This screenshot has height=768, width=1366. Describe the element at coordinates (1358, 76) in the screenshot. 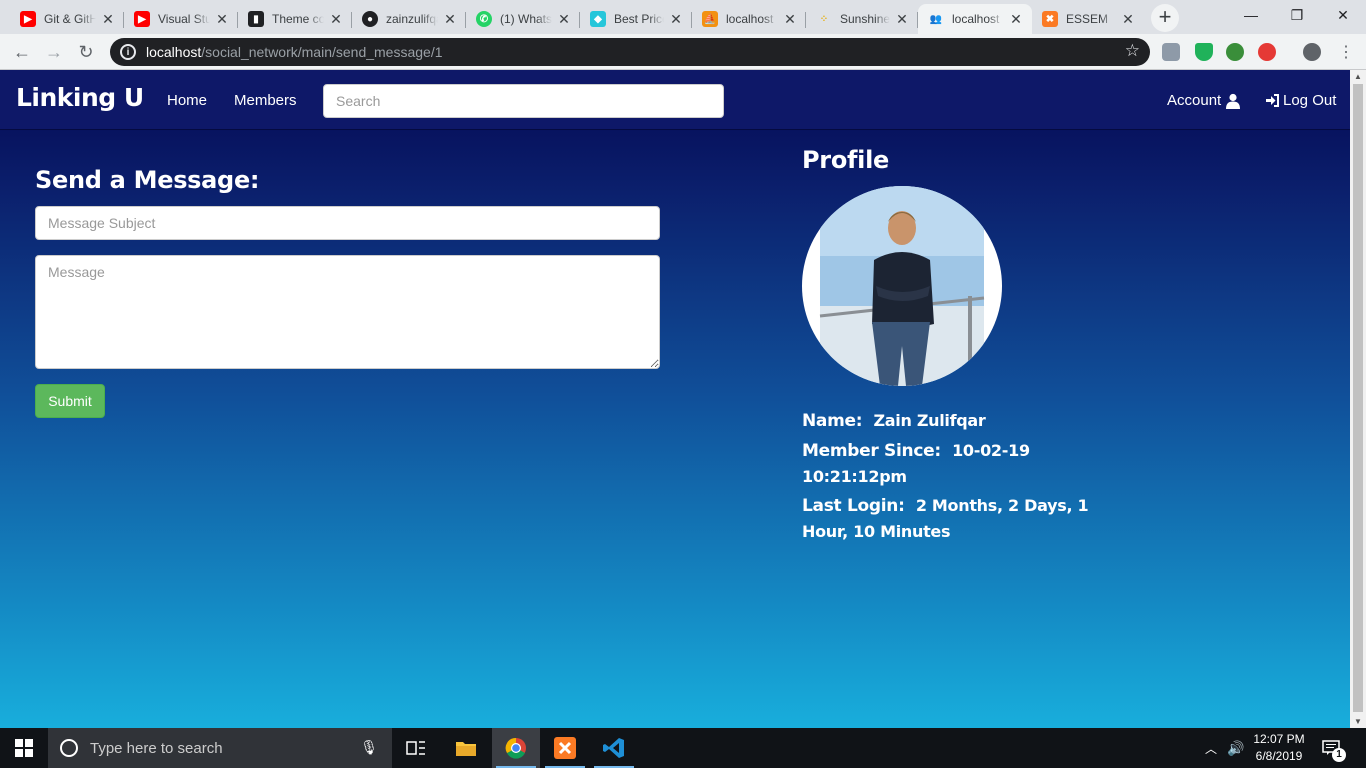

I see `scroll-up-icon: ▲` at that location.